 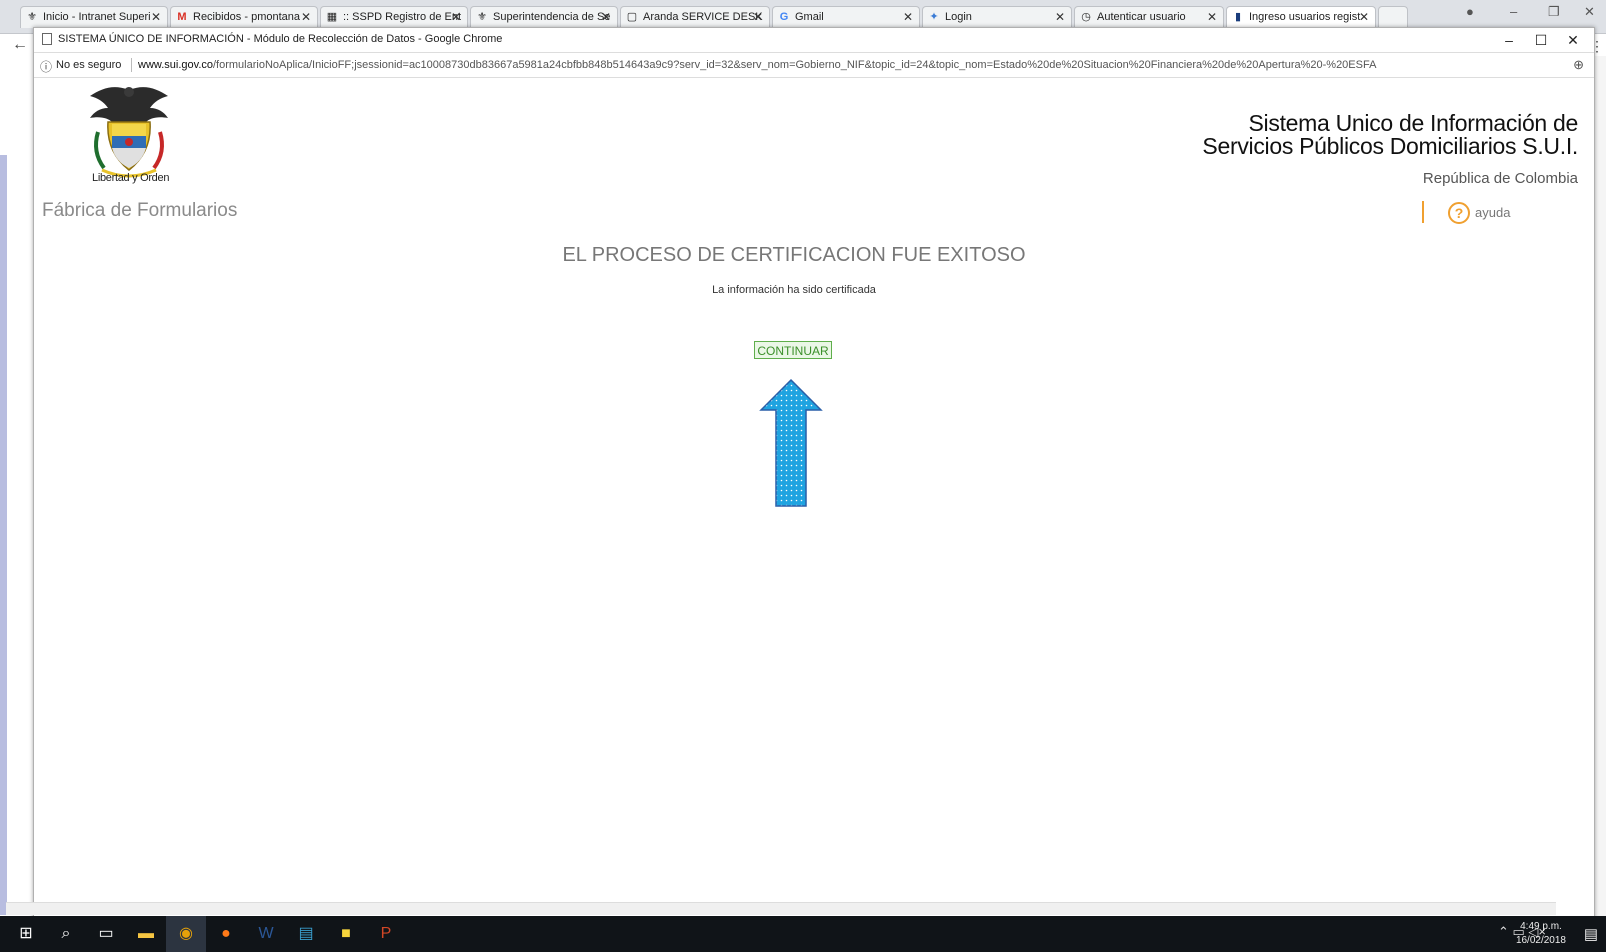 I want to click on file-explorer-icon: ▬, so click(x=146, y=934).